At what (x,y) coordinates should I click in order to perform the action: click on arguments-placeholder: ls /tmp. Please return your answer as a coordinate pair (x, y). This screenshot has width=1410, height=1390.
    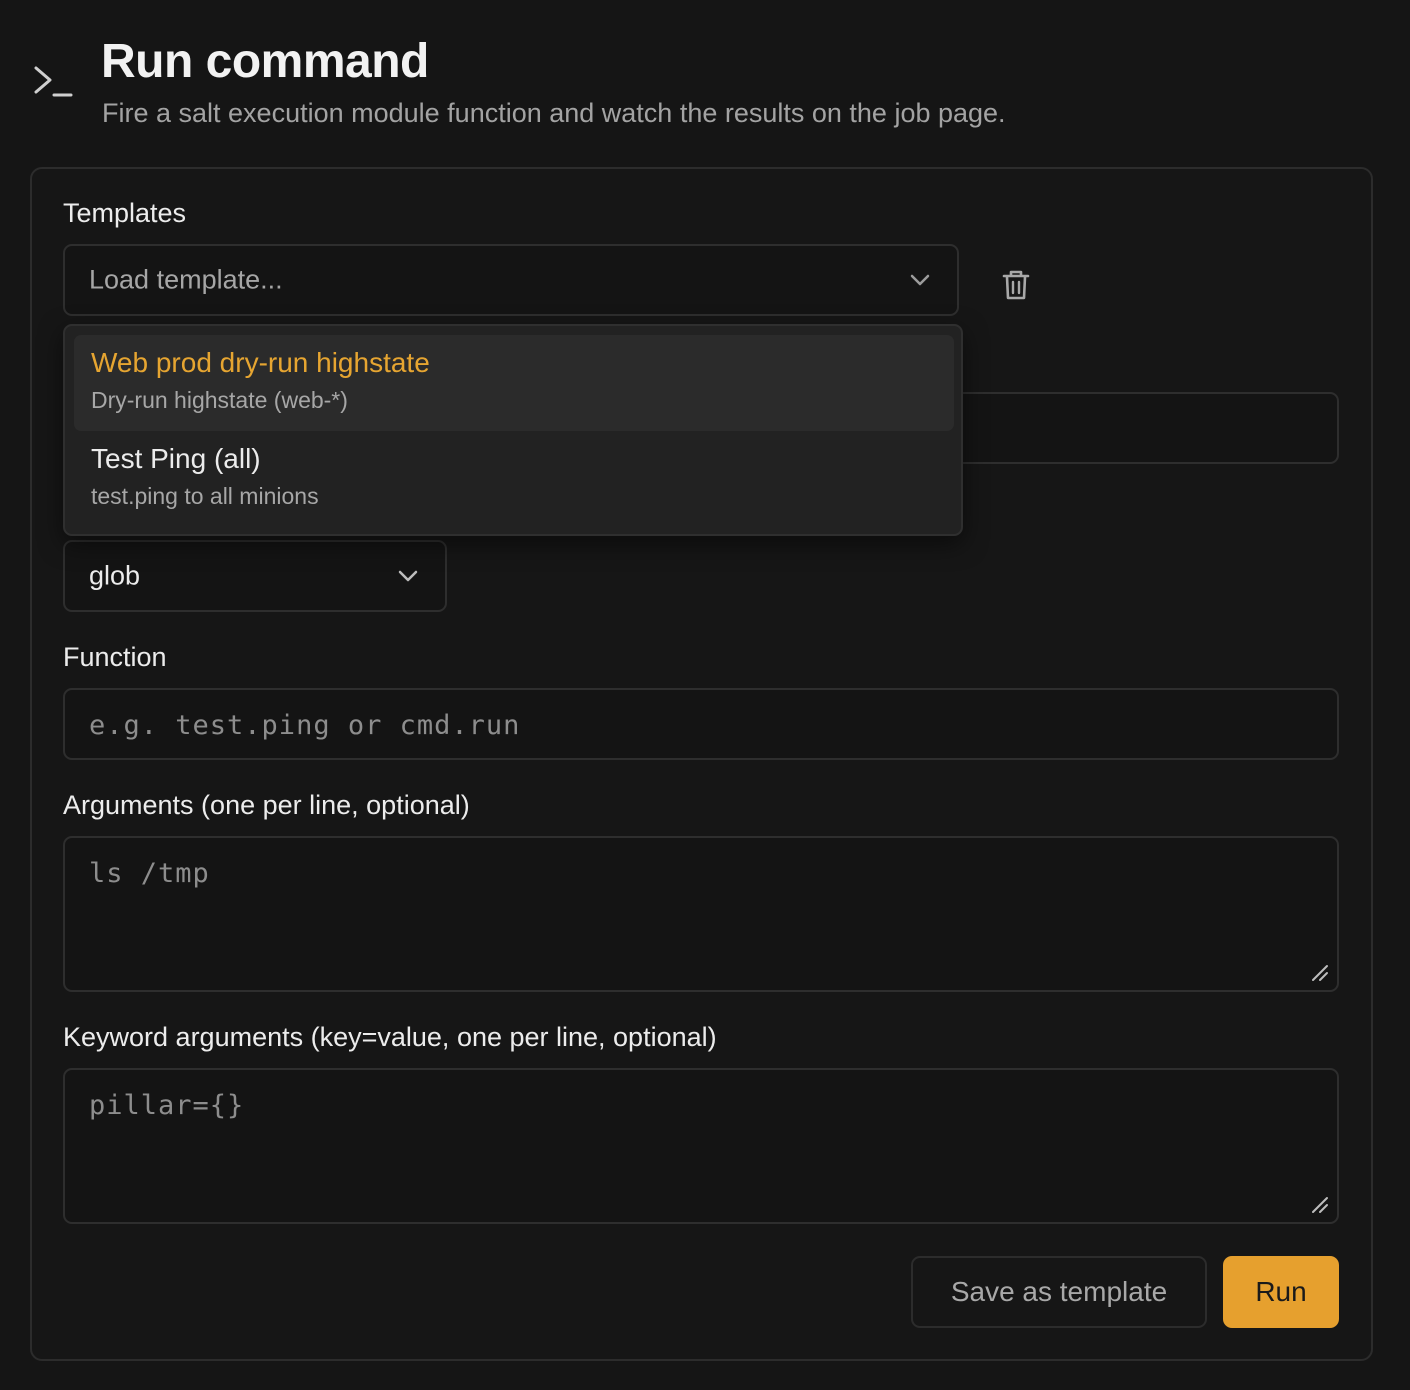
    Looking at the image, I should click on (149, 873).